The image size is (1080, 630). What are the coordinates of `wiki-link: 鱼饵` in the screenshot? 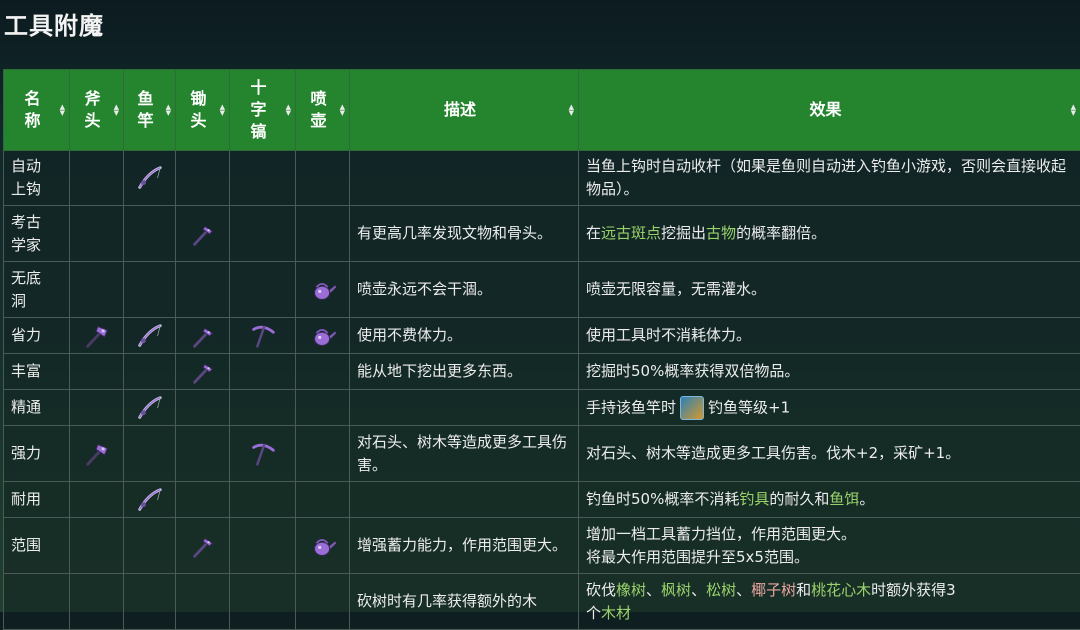 It's located at (844, 499).